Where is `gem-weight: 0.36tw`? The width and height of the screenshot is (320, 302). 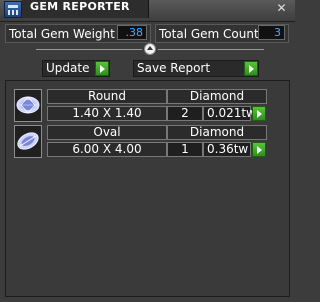
gem-weight: 0.36tw is located at coordinates (227, 149).